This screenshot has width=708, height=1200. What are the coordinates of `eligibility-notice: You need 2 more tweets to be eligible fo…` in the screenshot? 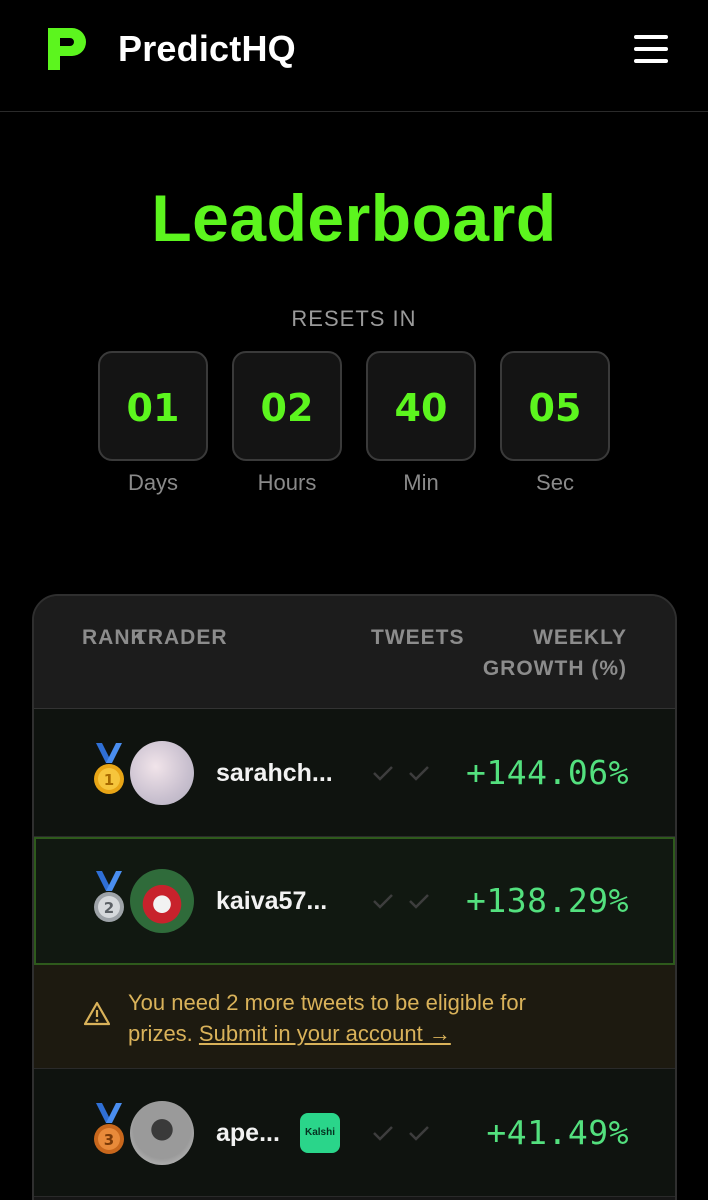 It's located at (354, 1017).